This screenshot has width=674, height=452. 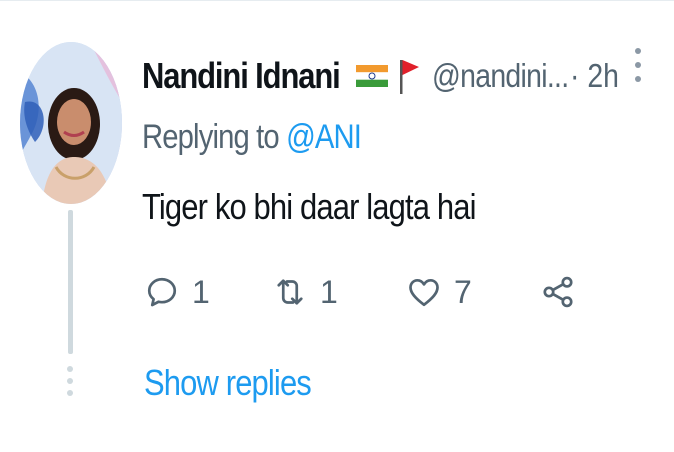 I want to click on thread-dots, so click(x=70, y=384).